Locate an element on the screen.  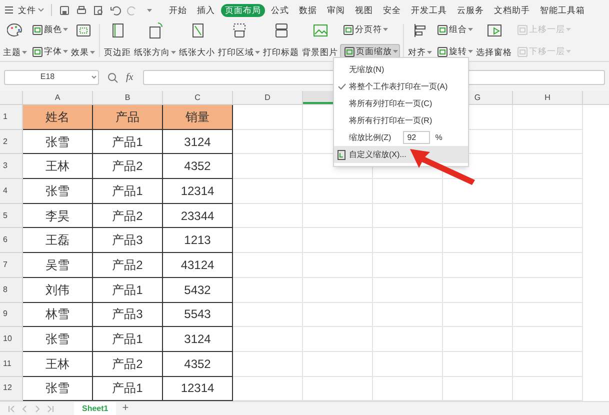
function-label: fx is located at coordinates (130, 77).